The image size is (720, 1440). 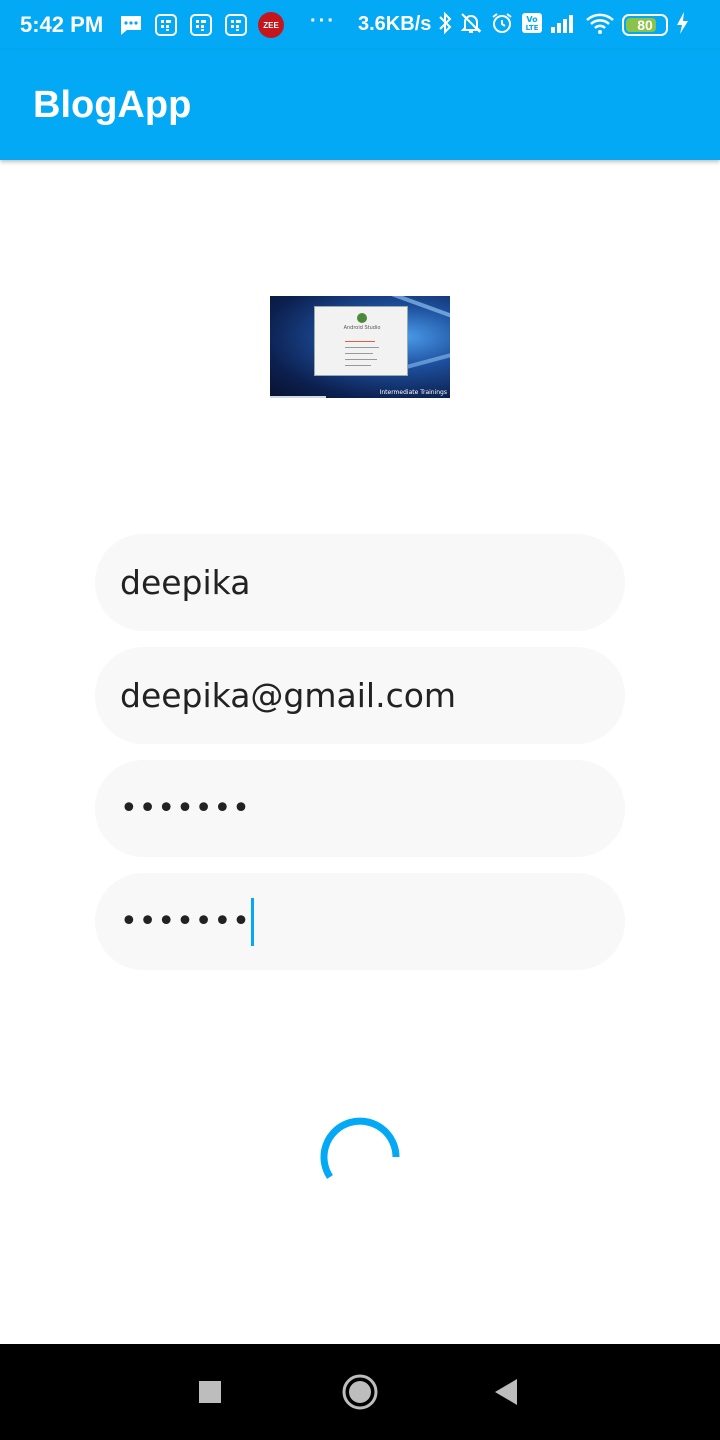 I want to click on volte-icon: Vo LTE, so click(x=532, y=25).